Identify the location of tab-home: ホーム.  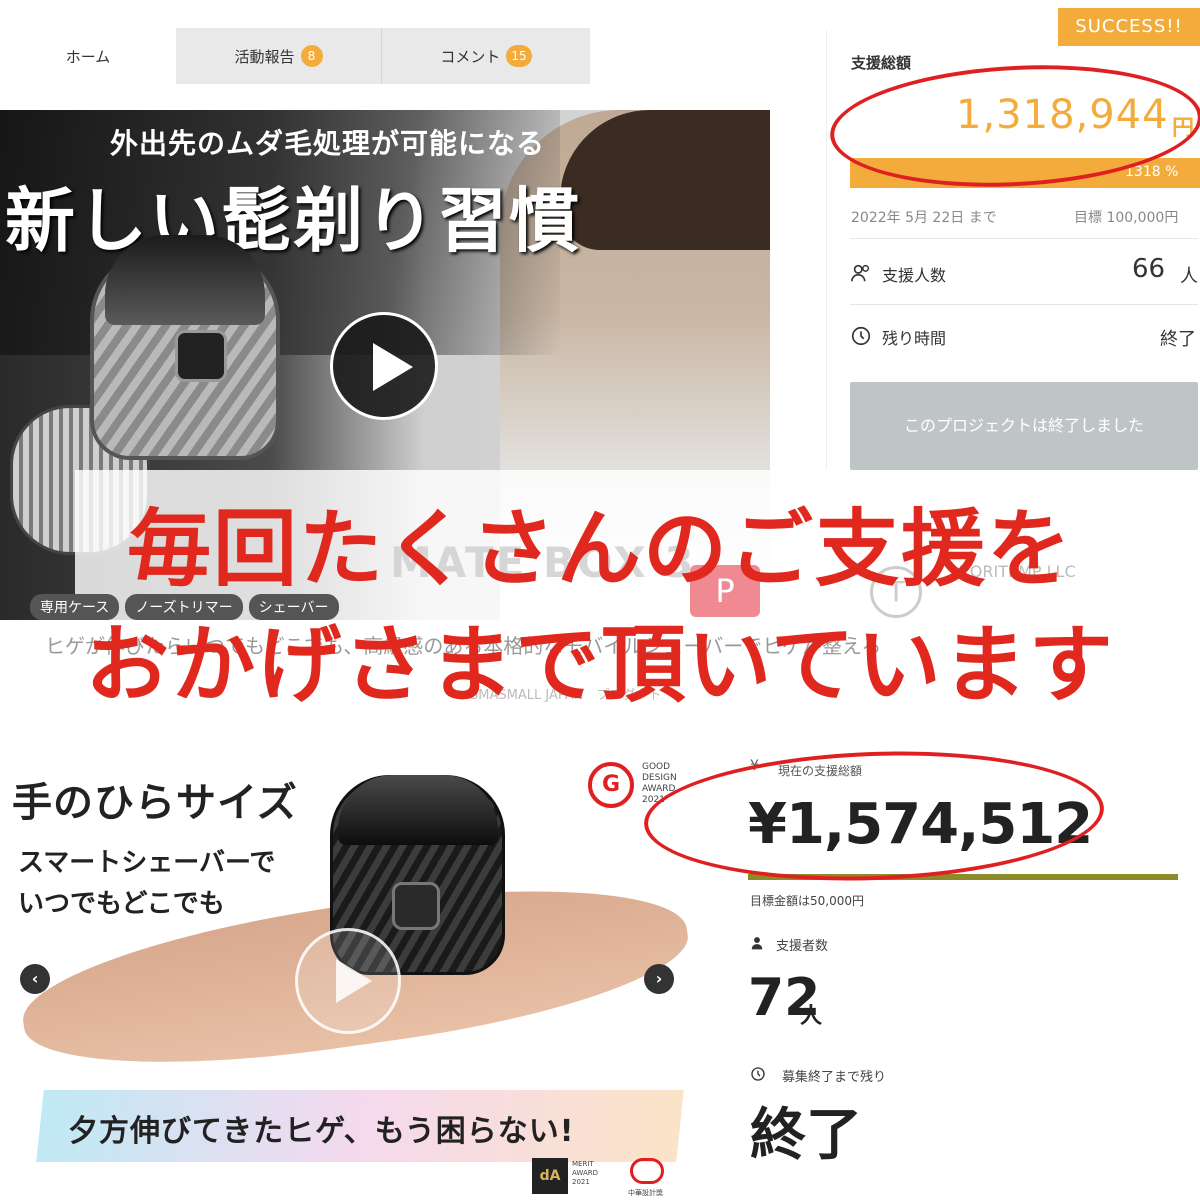
(88, 56).